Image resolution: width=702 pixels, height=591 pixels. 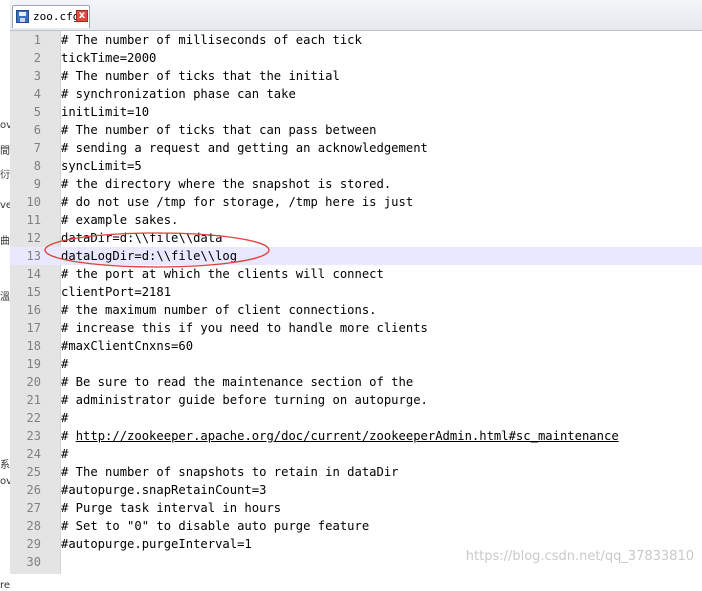 I want to click on line-text: clientPort=2181, so click(x=116, y=292).